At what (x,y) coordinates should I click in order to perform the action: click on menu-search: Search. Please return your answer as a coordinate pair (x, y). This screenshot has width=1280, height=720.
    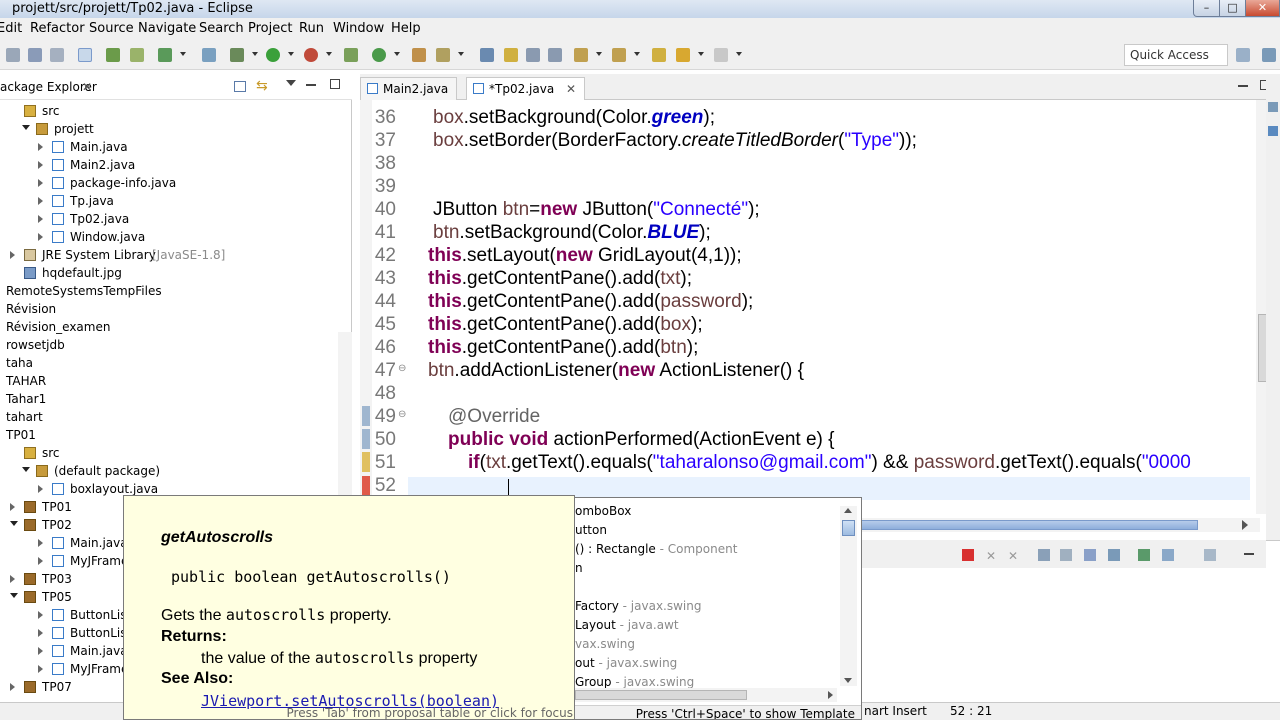
    Looking at the image, I should click on (221, 28).